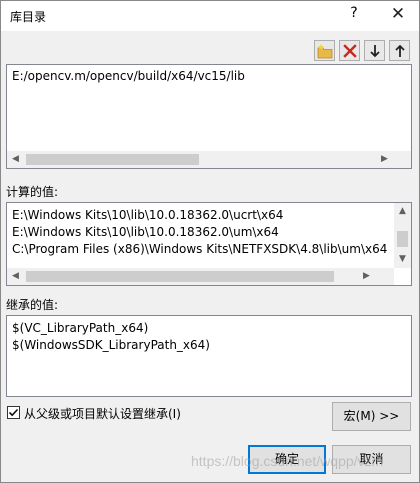 Image resolution: width=420 pixels, height=483 pixels. I want to click on move-down-icon, so click(375, 51).